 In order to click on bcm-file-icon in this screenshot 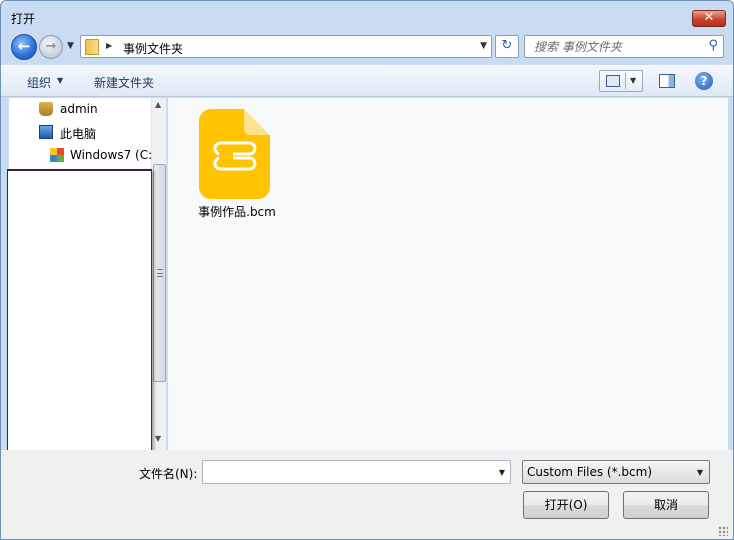, I will do `click(234, 154)`.